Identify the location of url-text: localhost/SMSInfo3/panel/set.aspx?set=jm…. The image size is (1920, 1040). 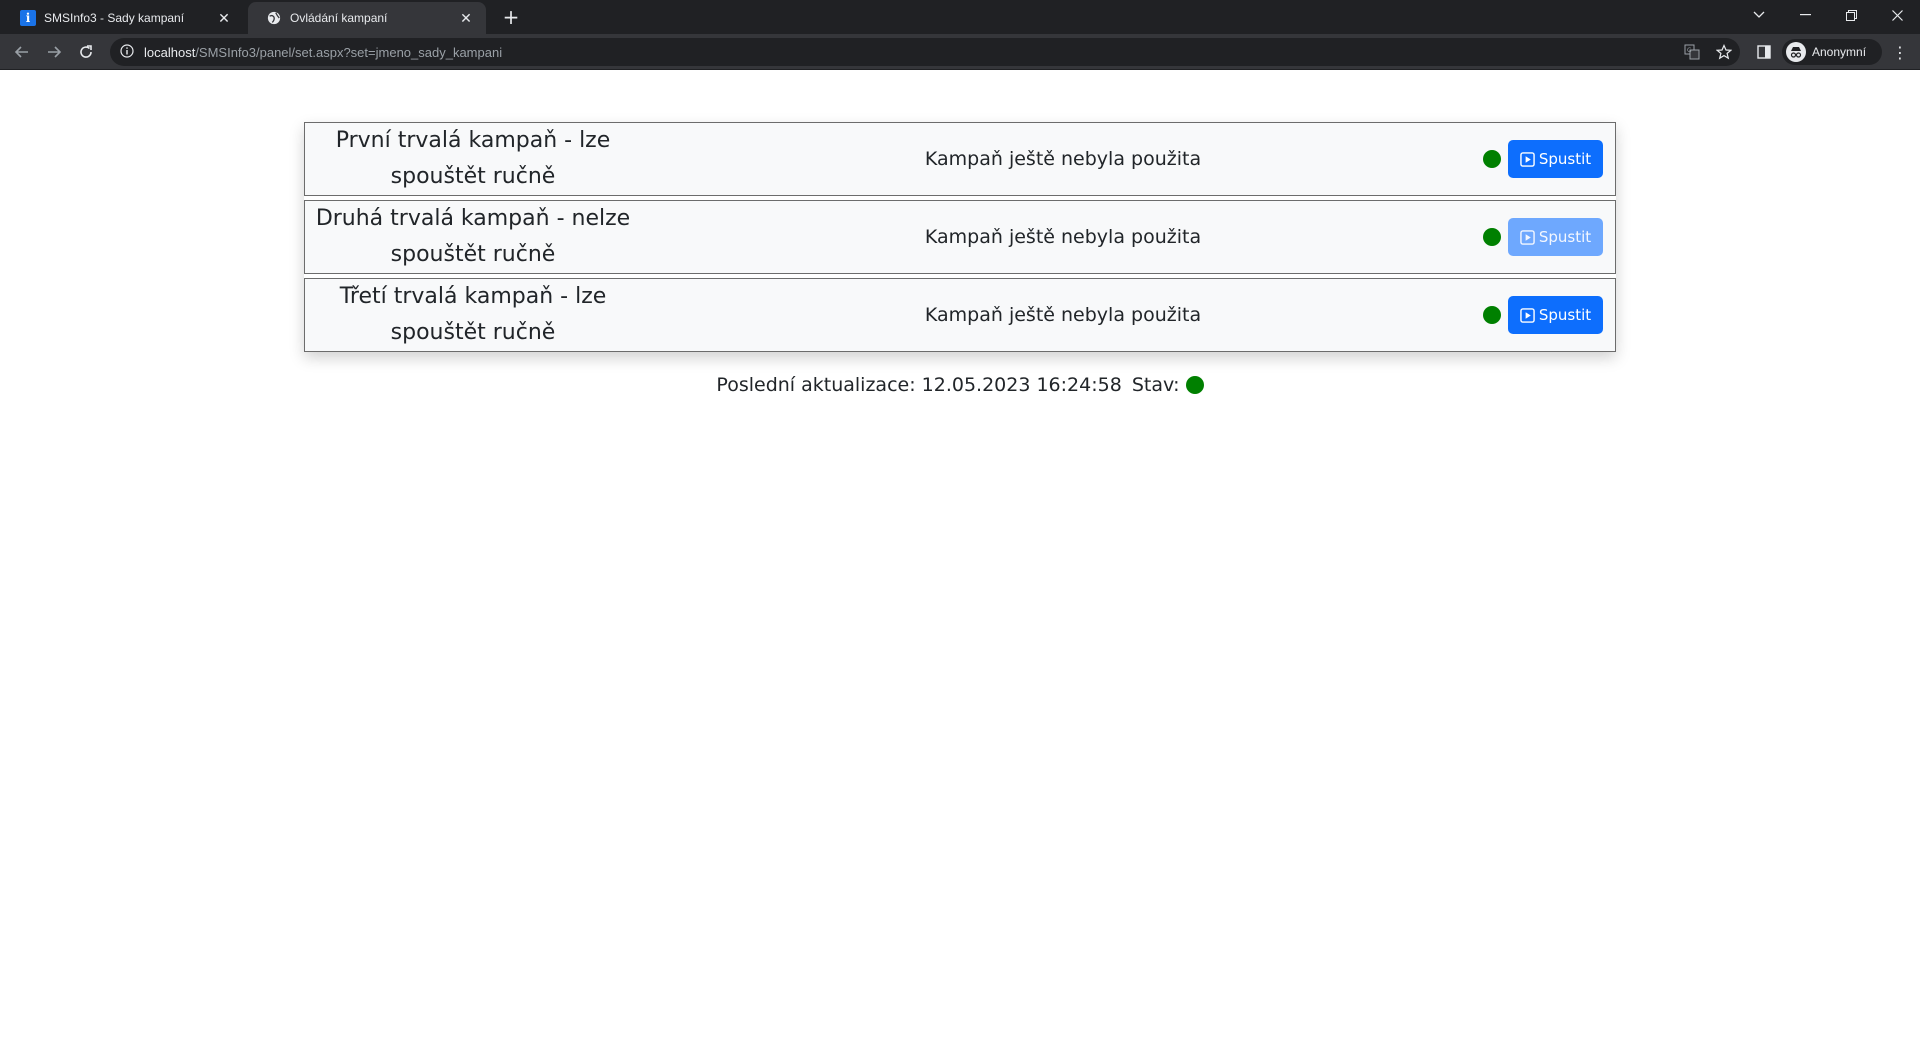
(323, 52).